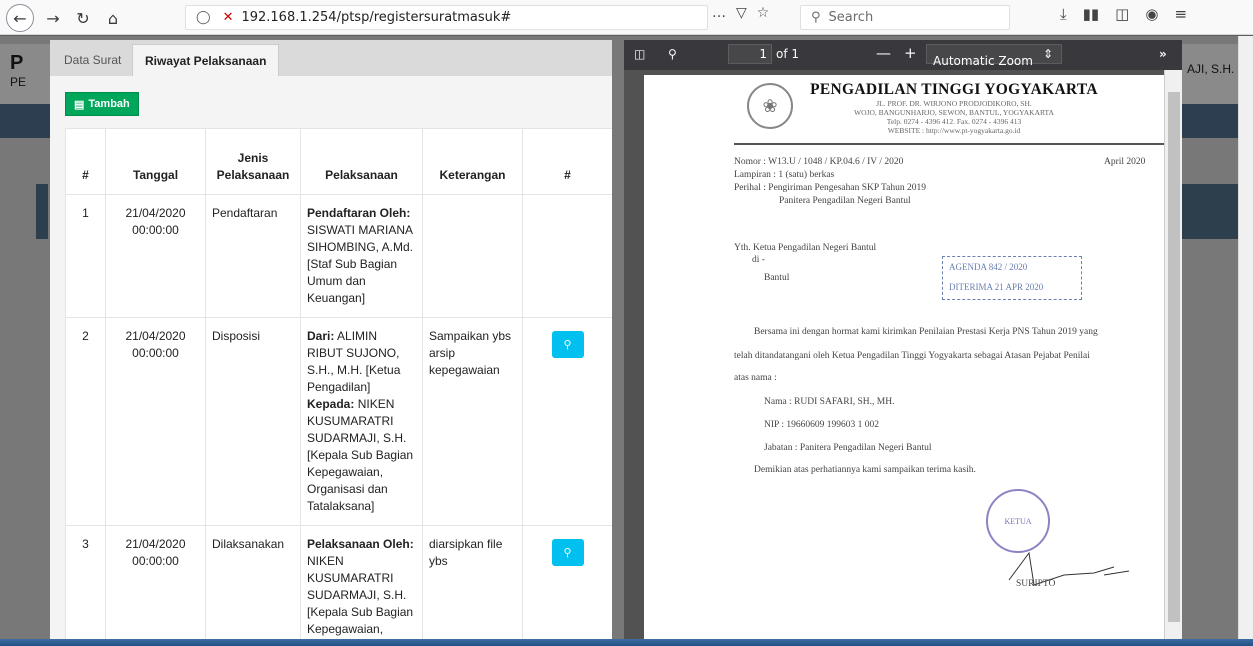 The width and height of the screenshot is (1253, 646). I want to click on official-seal: KETUA, so click(1018, 521).